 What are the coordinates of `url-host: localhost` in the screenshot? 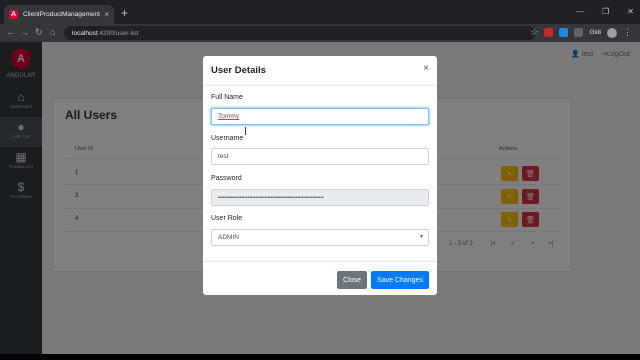 It's located at (85, 33).